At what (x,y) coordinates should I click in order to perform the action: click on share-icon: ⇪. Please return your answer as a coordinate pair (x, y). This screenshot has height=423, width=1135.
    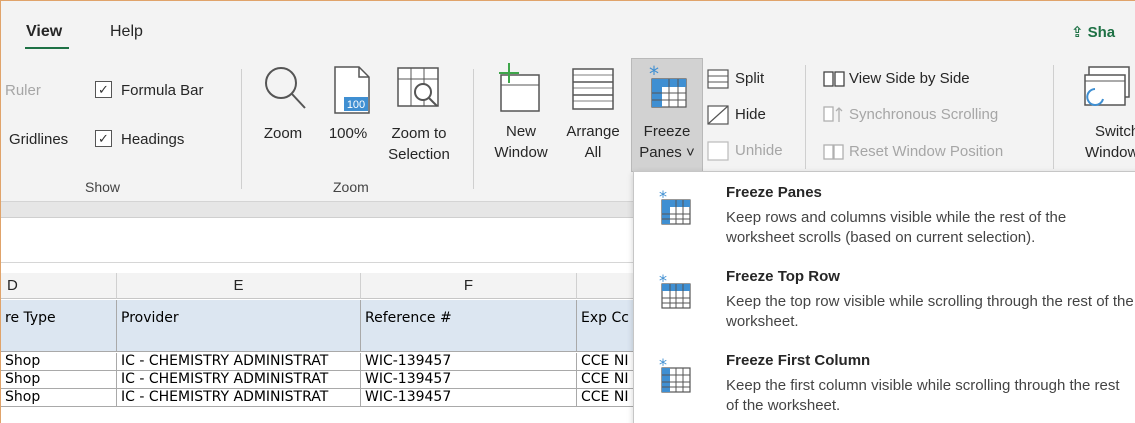
    Looking at the image, I should click on (1077, 32).